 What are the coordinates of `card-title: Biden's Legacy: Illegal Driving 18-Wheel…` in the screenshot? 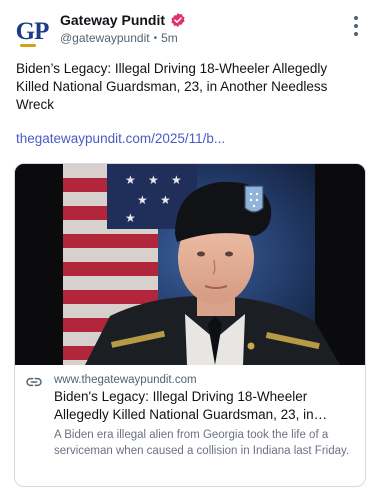 It's located at (206, 406).